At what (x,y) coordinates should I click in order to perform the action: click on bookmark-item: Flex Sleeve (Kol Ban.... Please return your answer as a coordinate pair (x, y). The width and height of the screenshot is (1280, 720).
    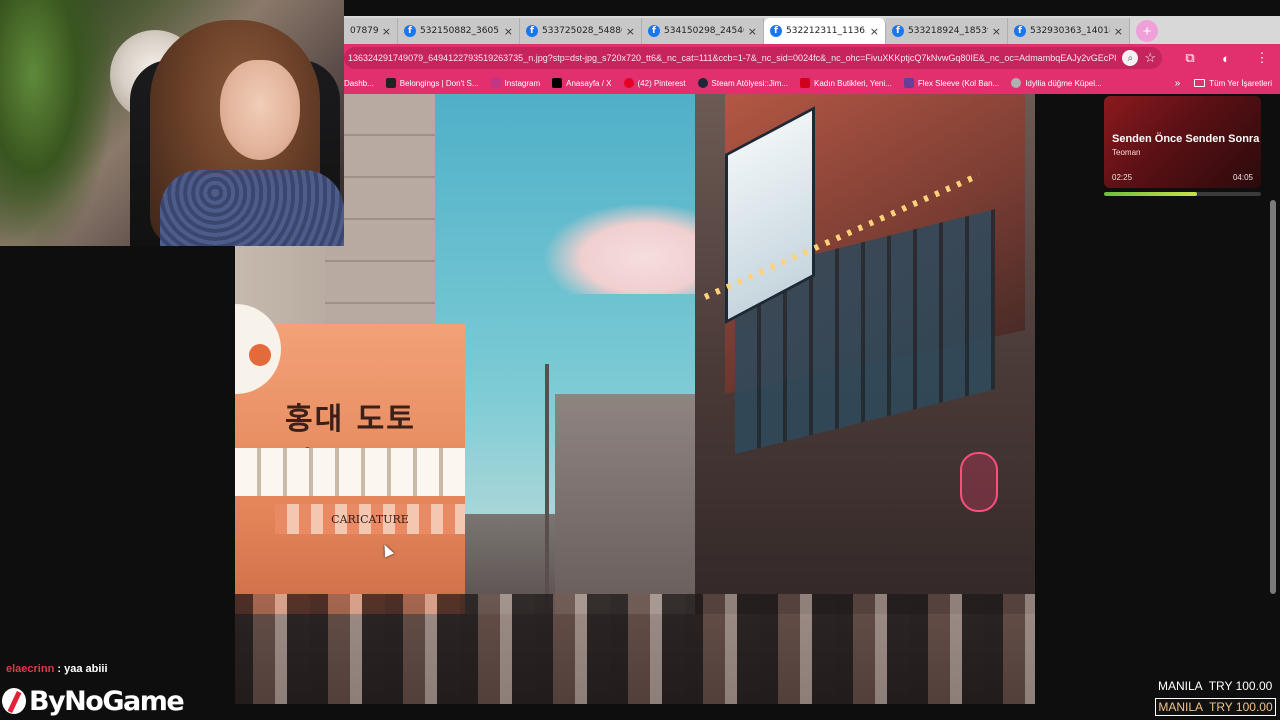
    Looking at the image, I should click on (951, 83).